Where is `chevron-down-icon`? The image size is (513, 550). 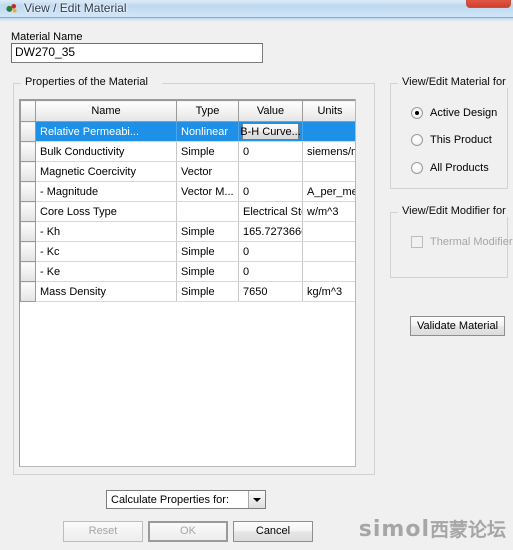 chevron-down-icon is located at coordinates (256, 499).